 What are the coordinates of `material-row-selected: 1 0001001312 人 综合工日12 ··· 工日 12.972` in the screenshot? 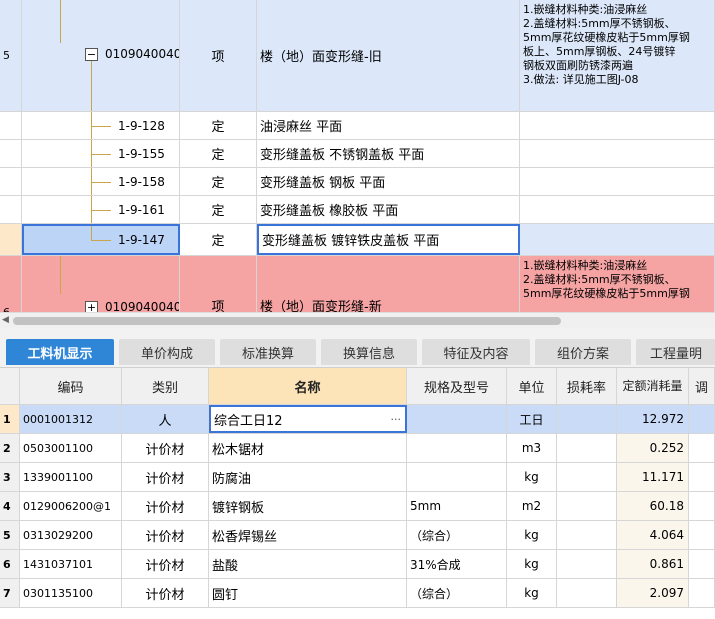 It's located at (357, 419).